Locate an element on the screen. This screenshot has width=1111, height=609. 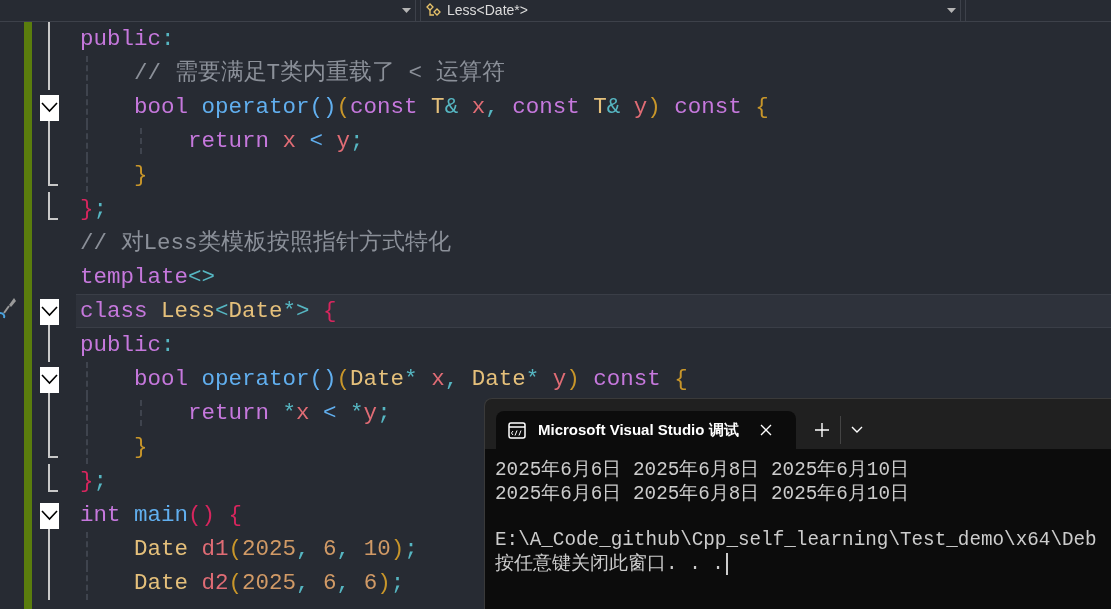
console-output-line: E:\A_Code_github\Cpp_self_learning\Test_demo\x64\Deb is located at coordinates (796, 540).